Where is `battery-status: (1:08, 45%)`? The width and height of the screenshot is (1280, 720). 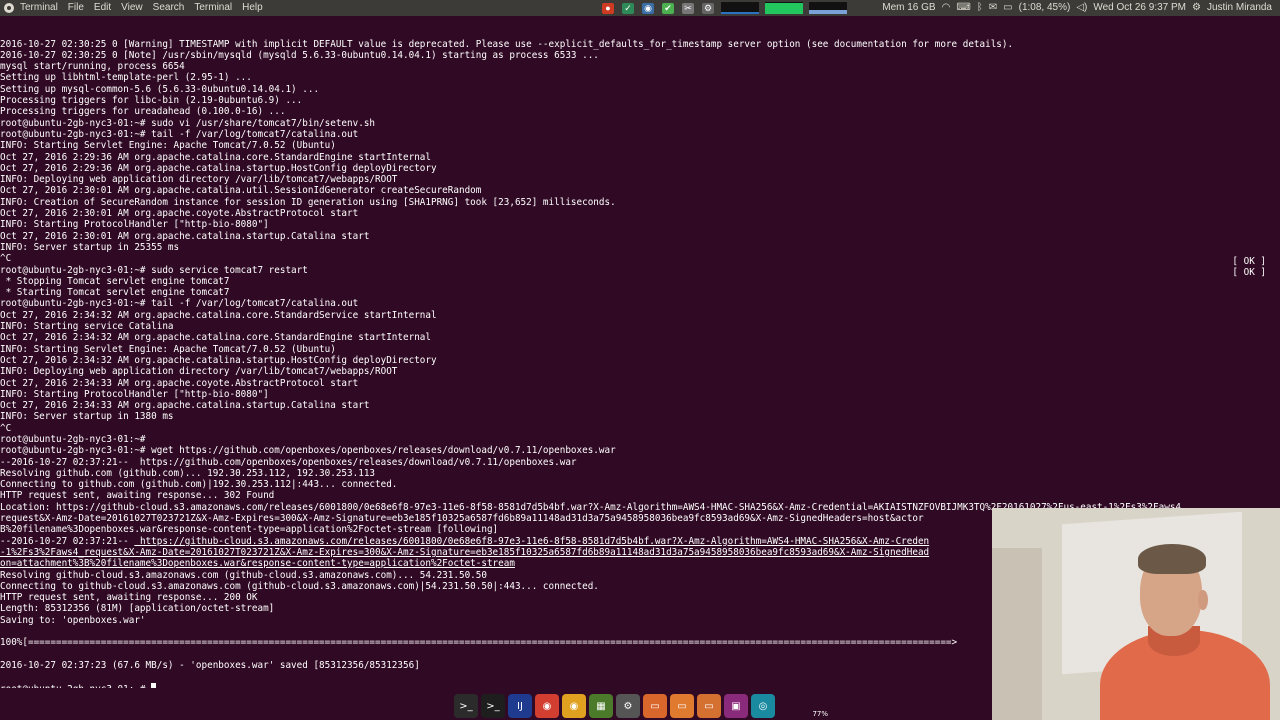
battery-status: (1:08, 45%) is located at coordinates (1045, 8).